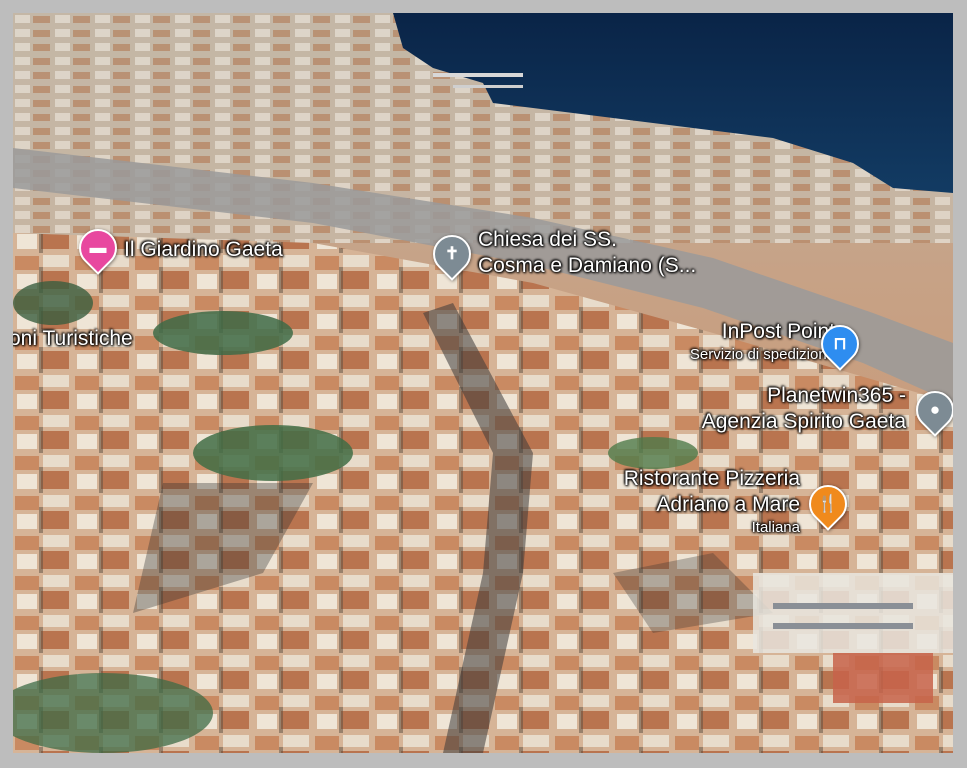 The width and height of the screenshot is (967, 768). I want to click on hotel-name: Il Giardino Gaeta, so click(203, 249).